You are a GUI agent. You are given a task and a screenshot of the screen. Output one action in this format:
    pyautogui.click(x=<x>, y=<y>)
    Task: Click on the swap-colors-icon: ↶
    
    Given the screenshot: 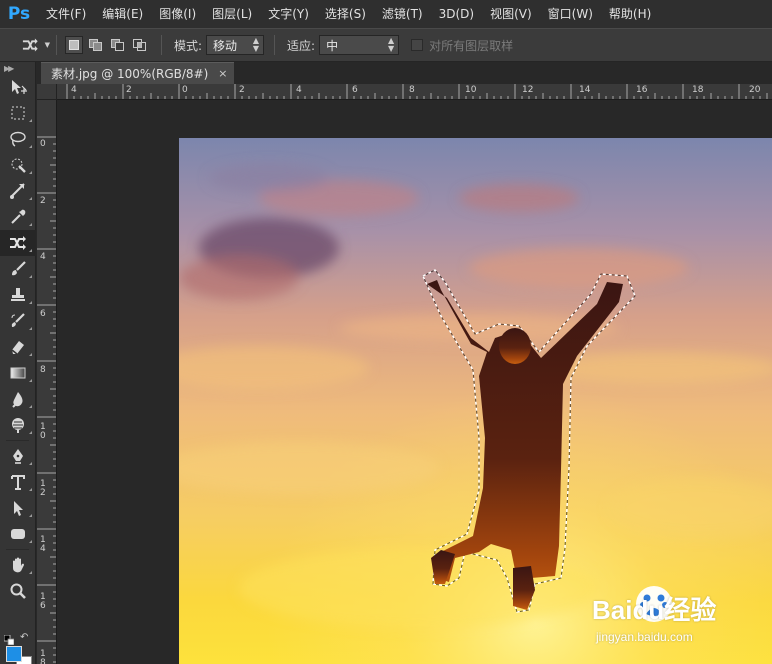 What is the action you would take?
    pyautogui.click(x=24, y=637)
    